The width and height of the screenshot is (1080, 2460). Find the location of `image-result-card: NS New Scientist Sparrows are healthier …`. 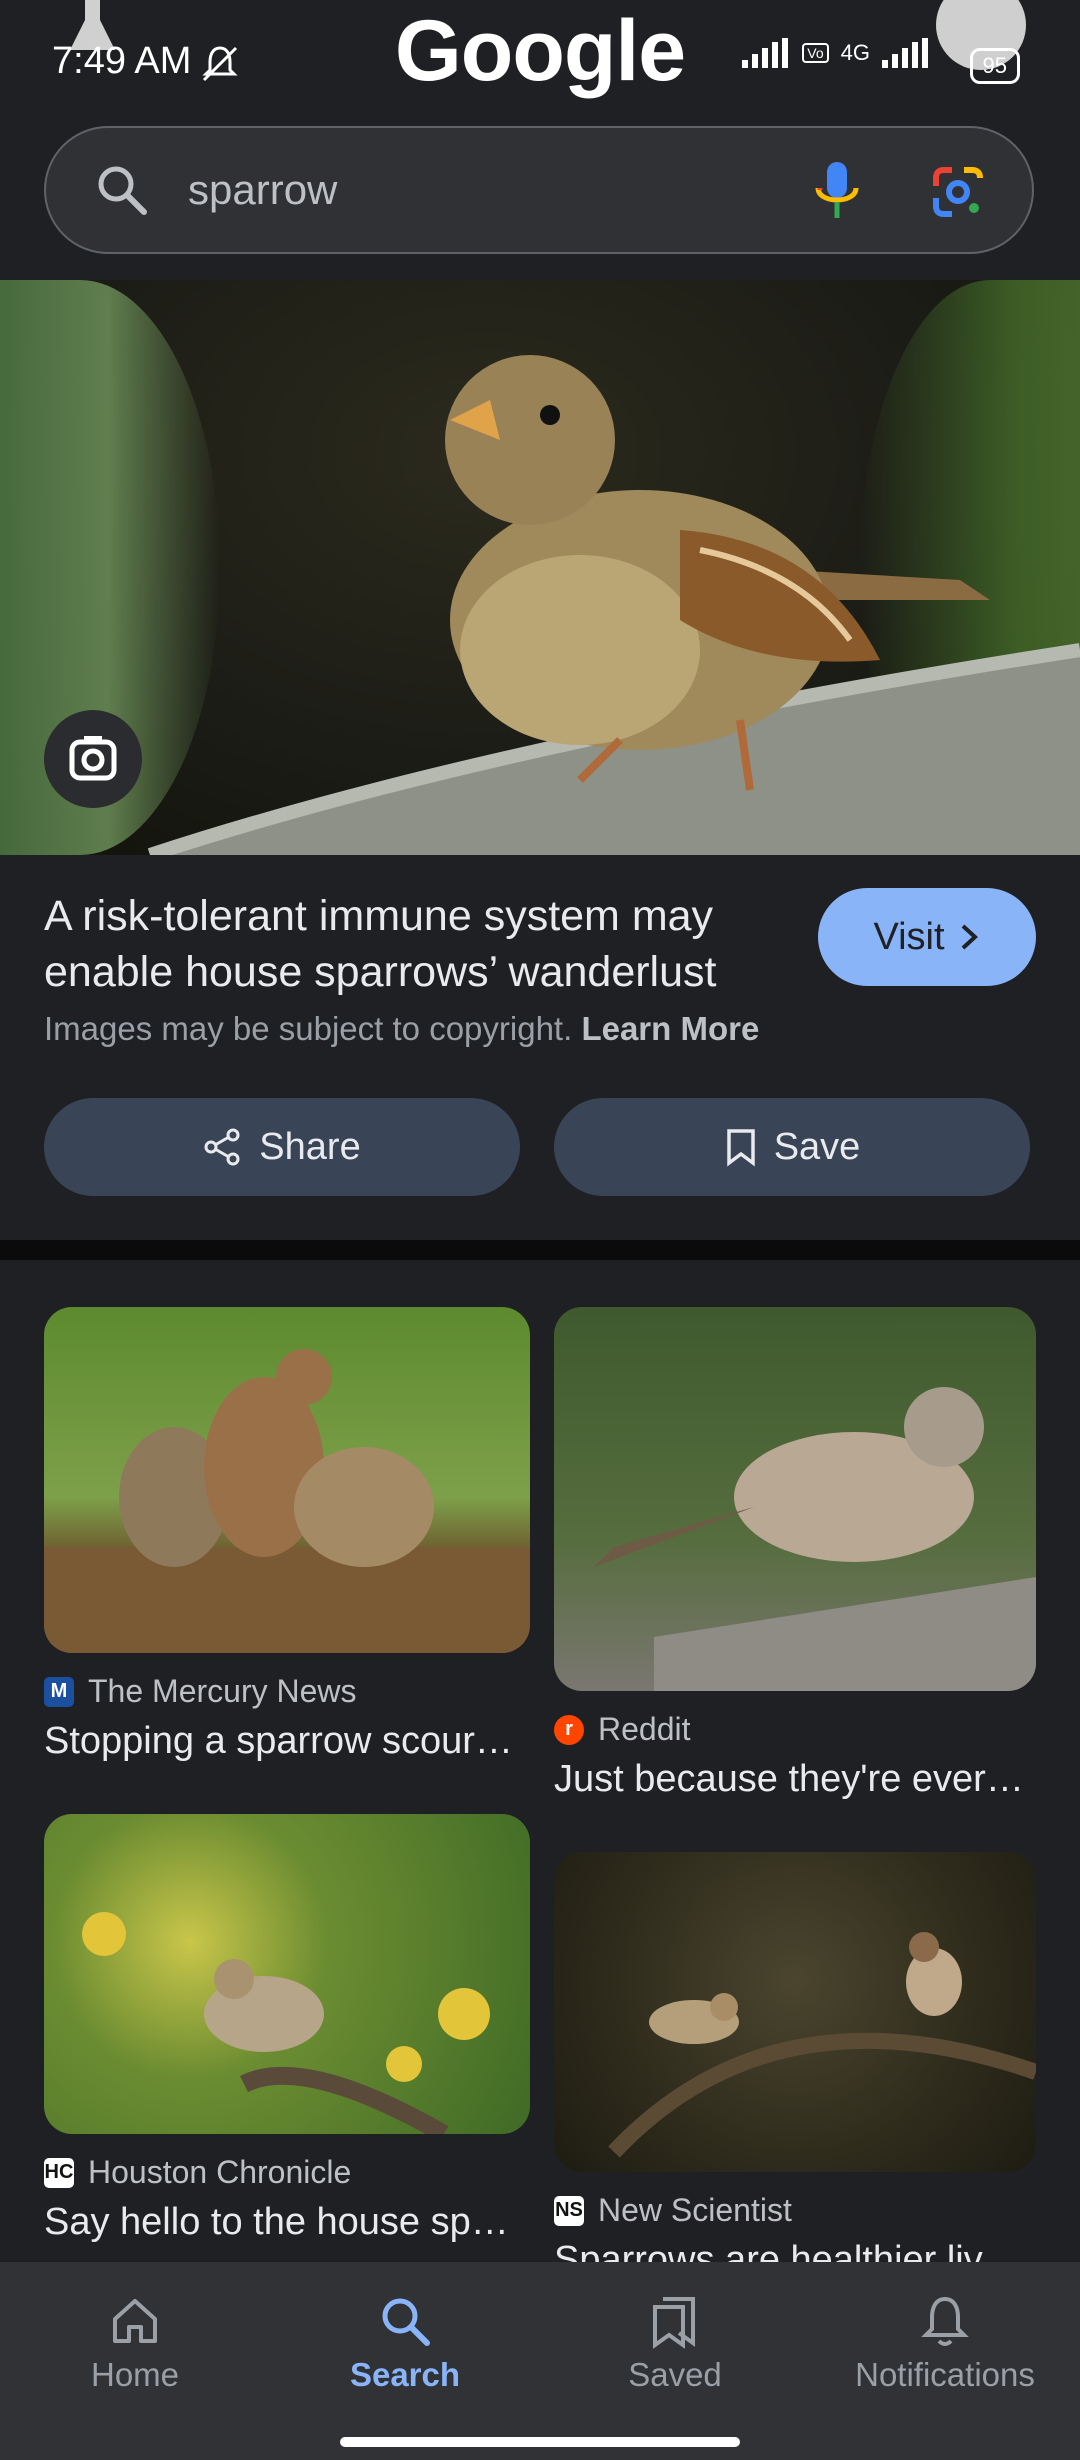

image-result-card: NS New Scientist Sparrows are healthier … is located at coordinates (795, 2067).